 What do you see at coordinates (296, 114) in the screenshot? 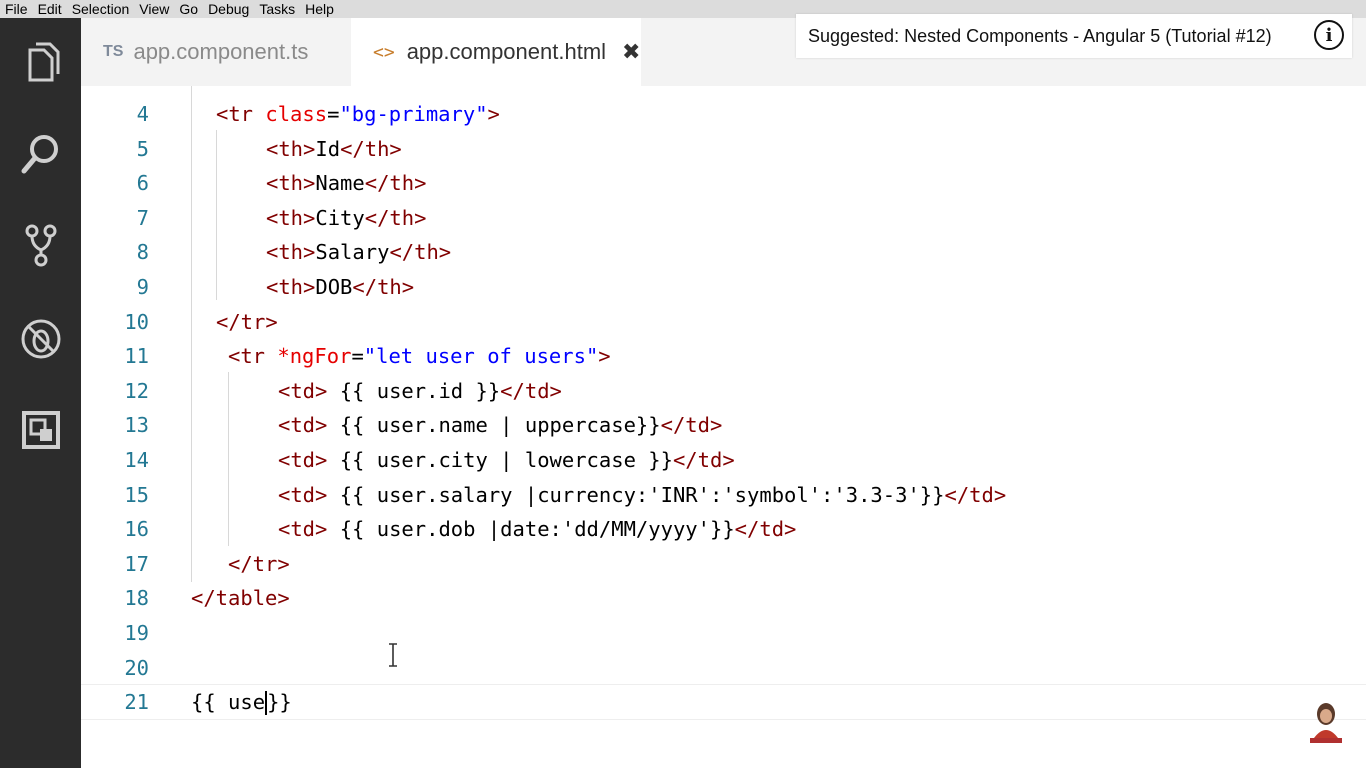
I see `code-token: class` at bounding box center [296, 114].